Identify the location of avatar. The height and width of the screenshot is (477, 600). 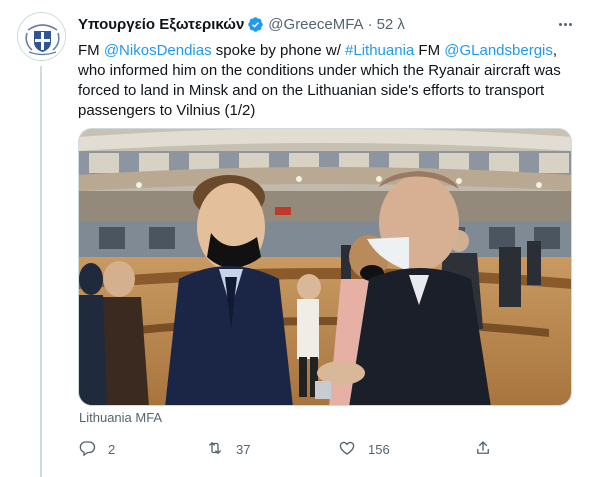
(41, 36).